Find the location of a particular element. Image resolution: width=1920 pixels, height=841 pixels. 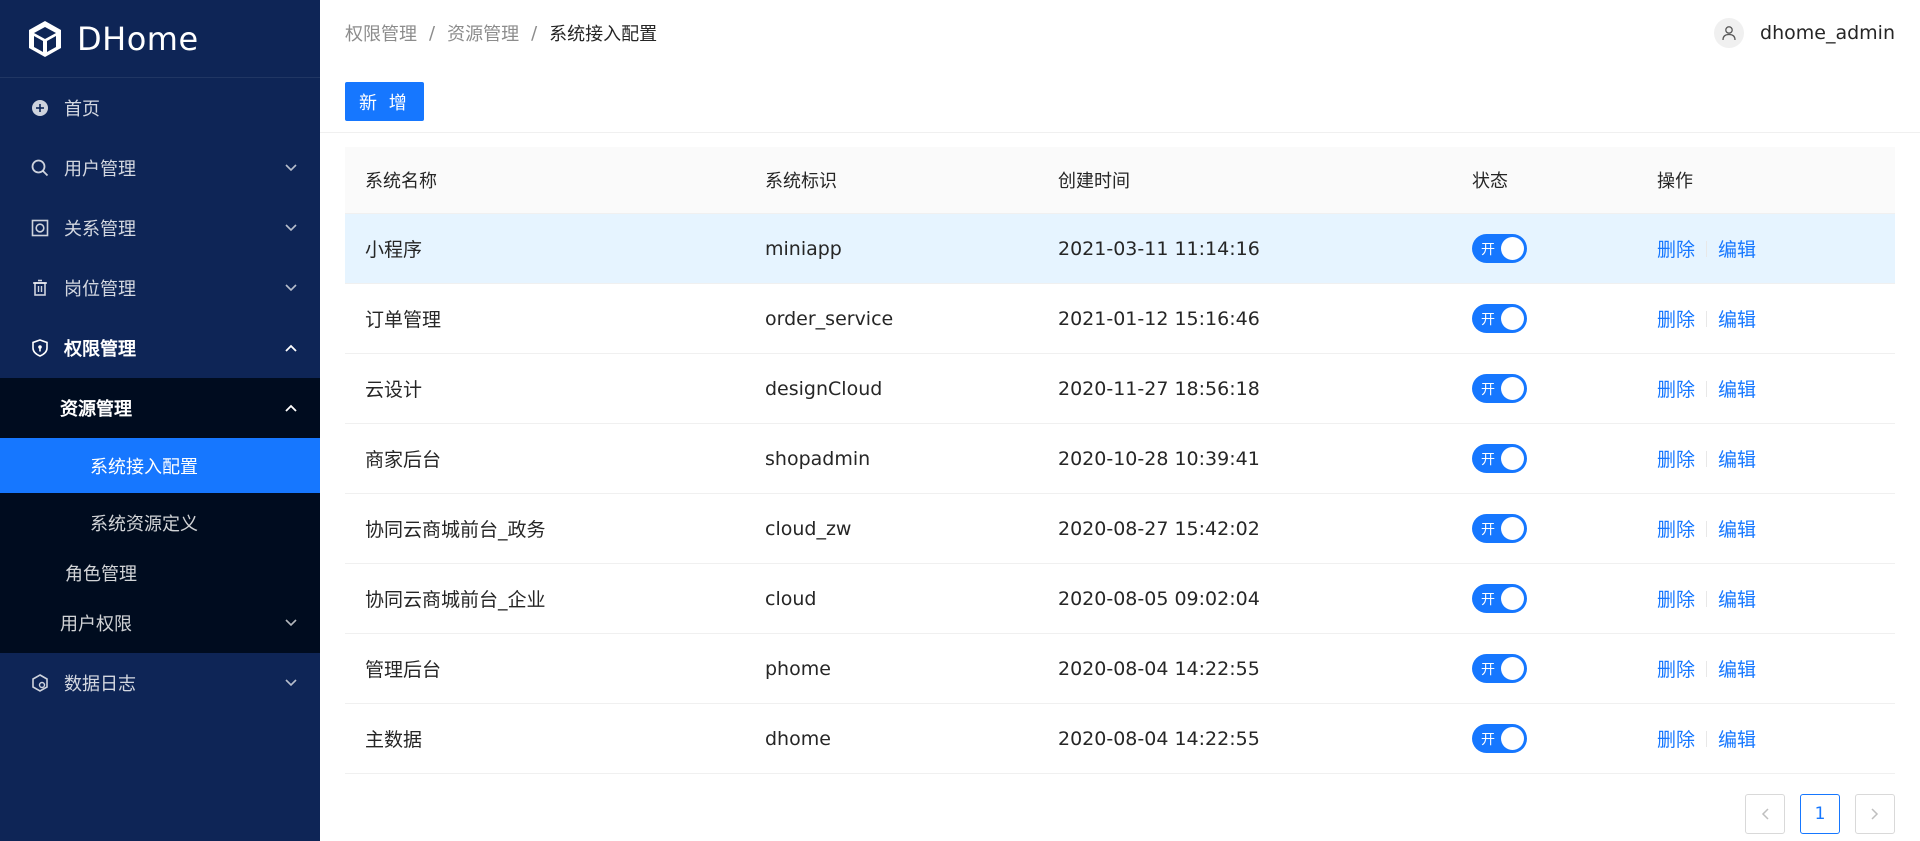

table-row: 商家后台 shopadmin 2020-10-28 10:39:41 开 删除 编辑 is located at coordinates (1120, 459).